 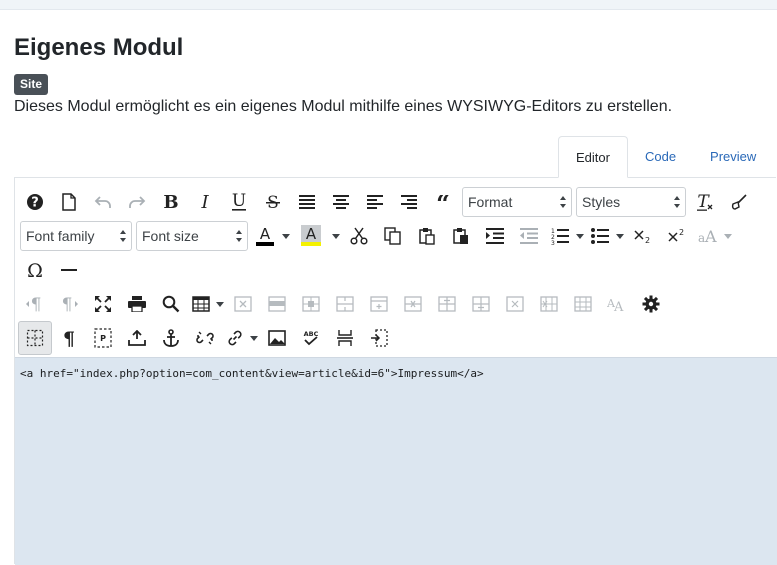 I want to click on subscript-icon: 2, so click(x=643, y=236).